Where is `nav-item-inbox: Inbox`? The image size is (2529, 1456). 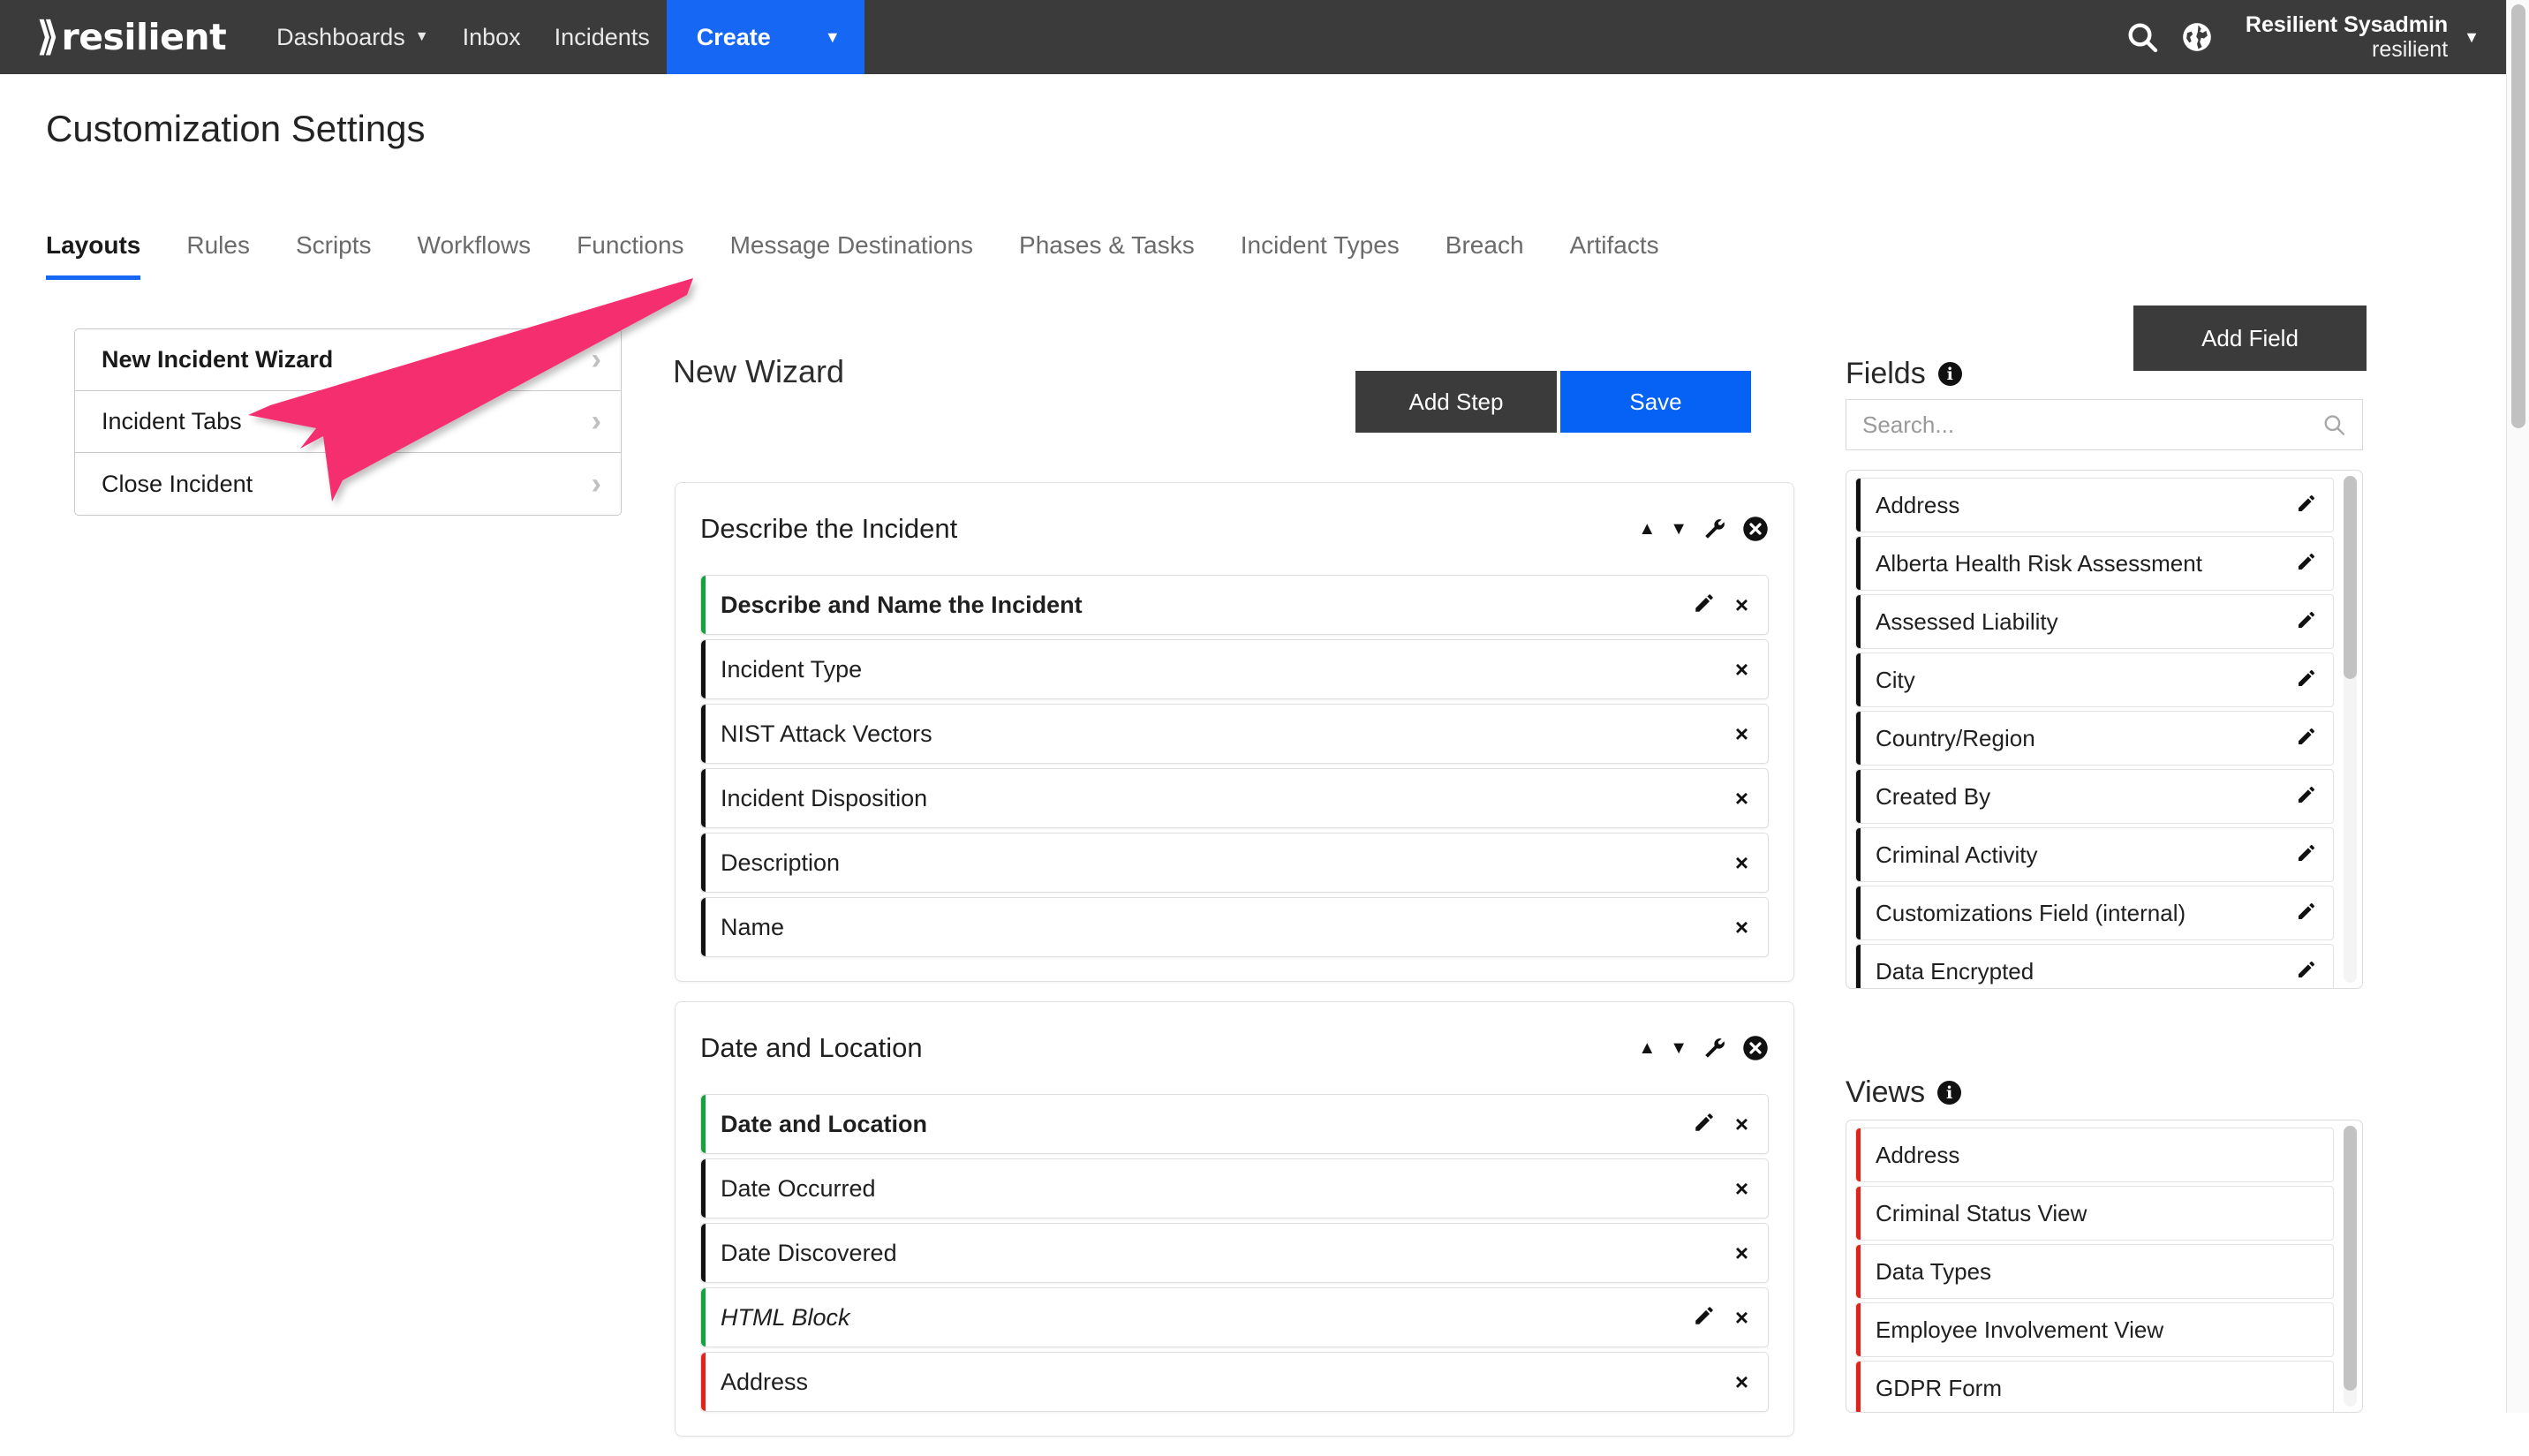
nav-item-inbox: Inbox is located at coordinates (492, 37).